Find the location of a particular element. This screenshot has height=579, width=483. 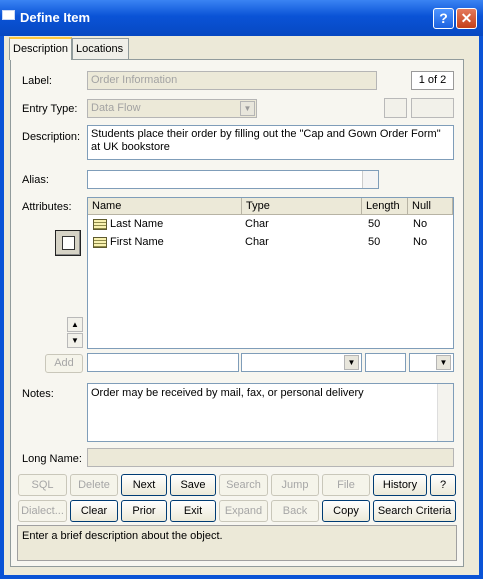

move-down-icon: ▼ is located at coordinates (75, 340).